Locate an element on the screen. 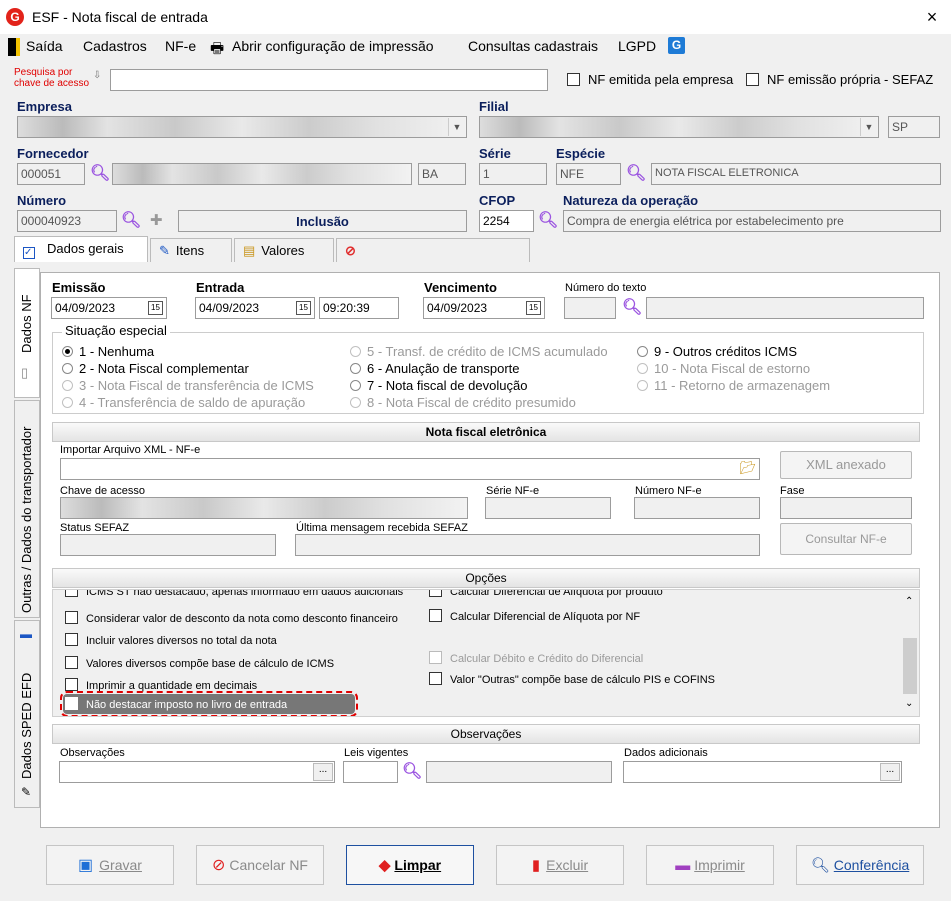  nf-emitida-label: NF emitida pela empresa is located at coordinates (661, 79).